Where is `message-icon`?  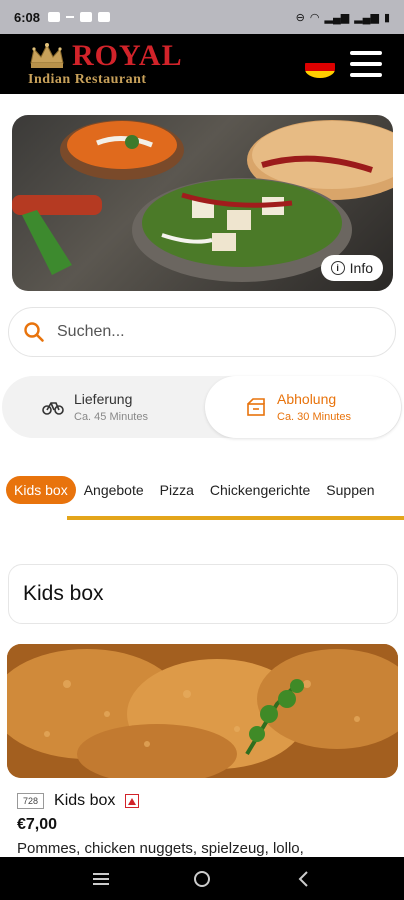 message-icon is located at coordinates (54, 17).